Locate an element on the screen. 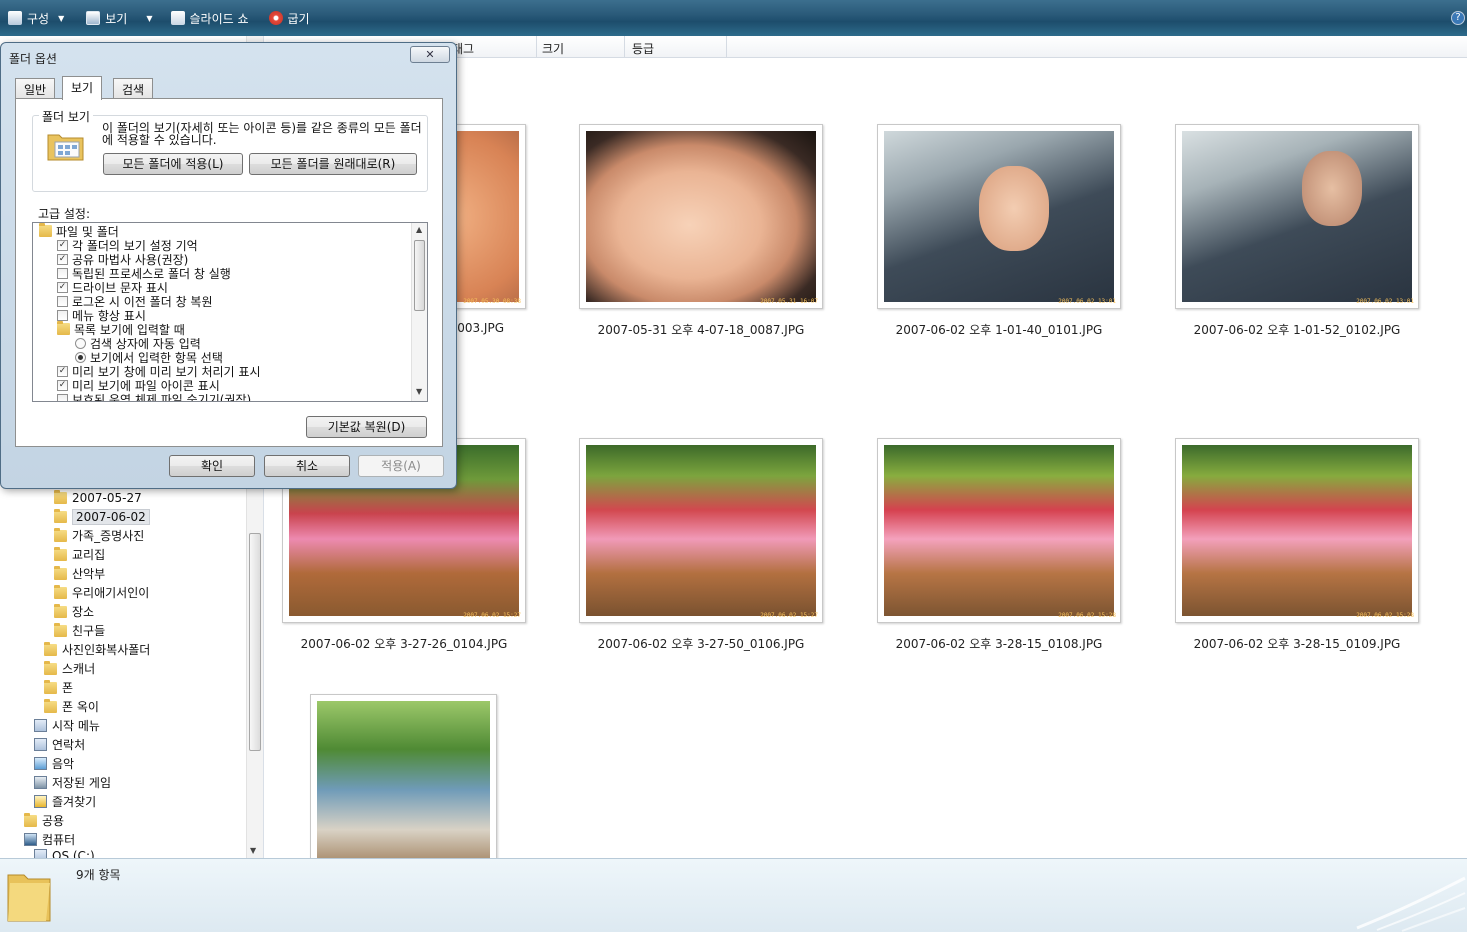 Image resolution: width=1467 pixels, height=932 pixels. nav-item-label: 저장된 게임 is located at coordinates (82, 783).